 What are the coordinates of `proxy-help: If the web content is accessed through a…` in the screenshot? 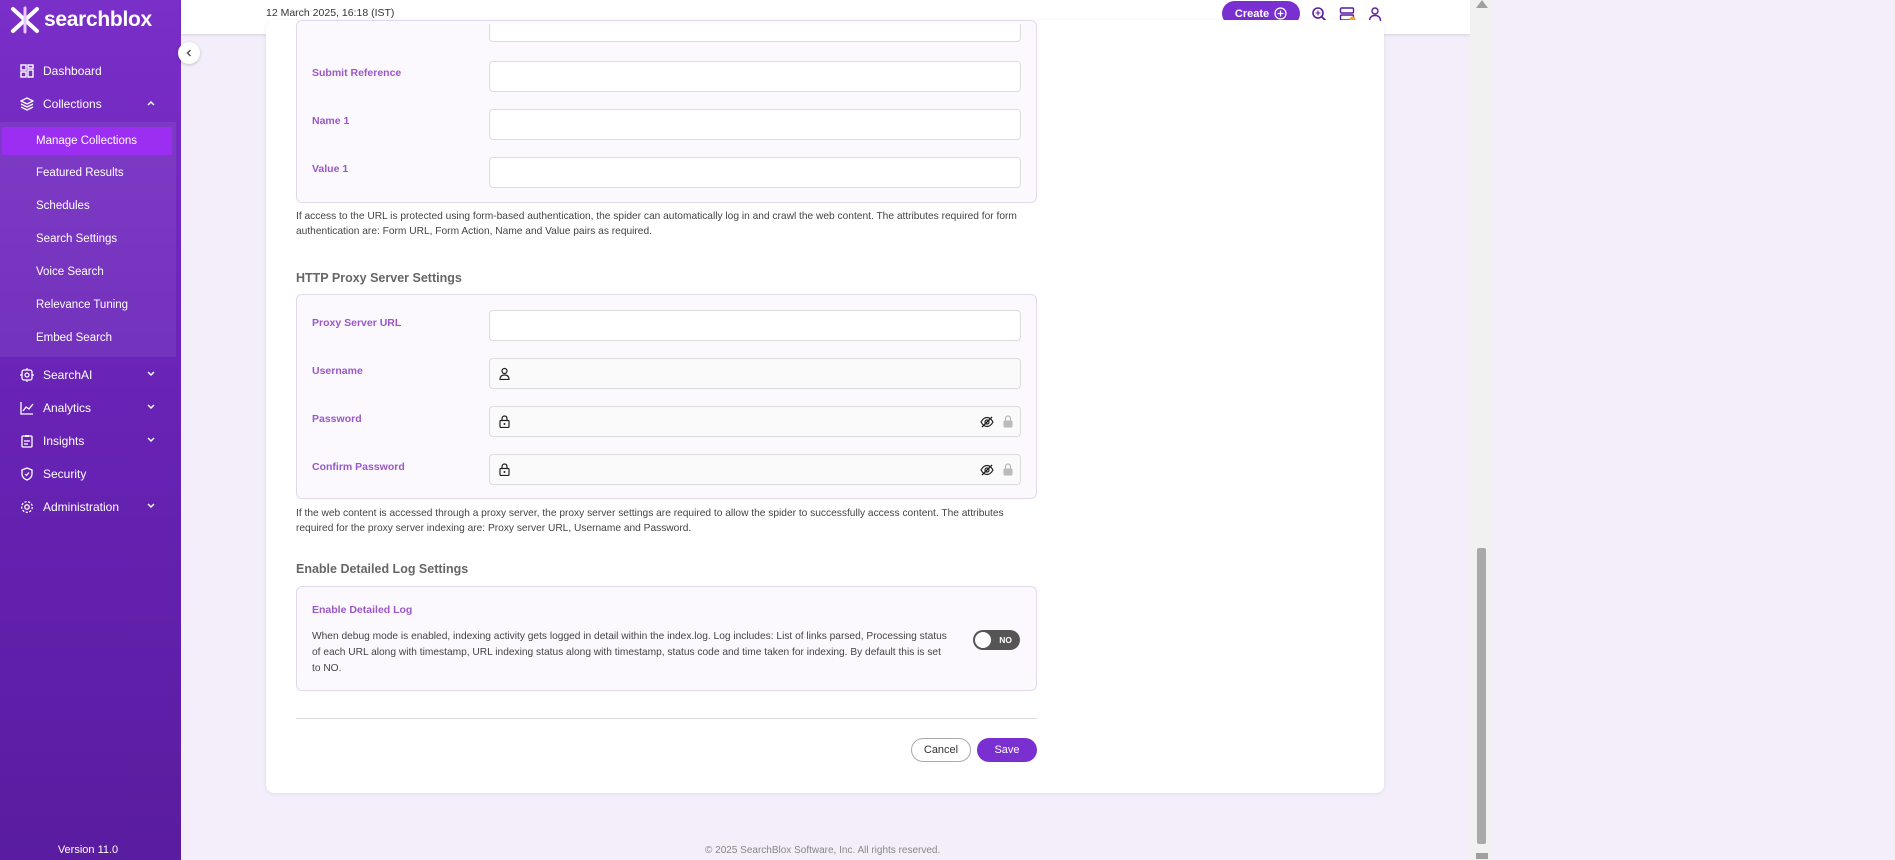 It's located at (650, 521).